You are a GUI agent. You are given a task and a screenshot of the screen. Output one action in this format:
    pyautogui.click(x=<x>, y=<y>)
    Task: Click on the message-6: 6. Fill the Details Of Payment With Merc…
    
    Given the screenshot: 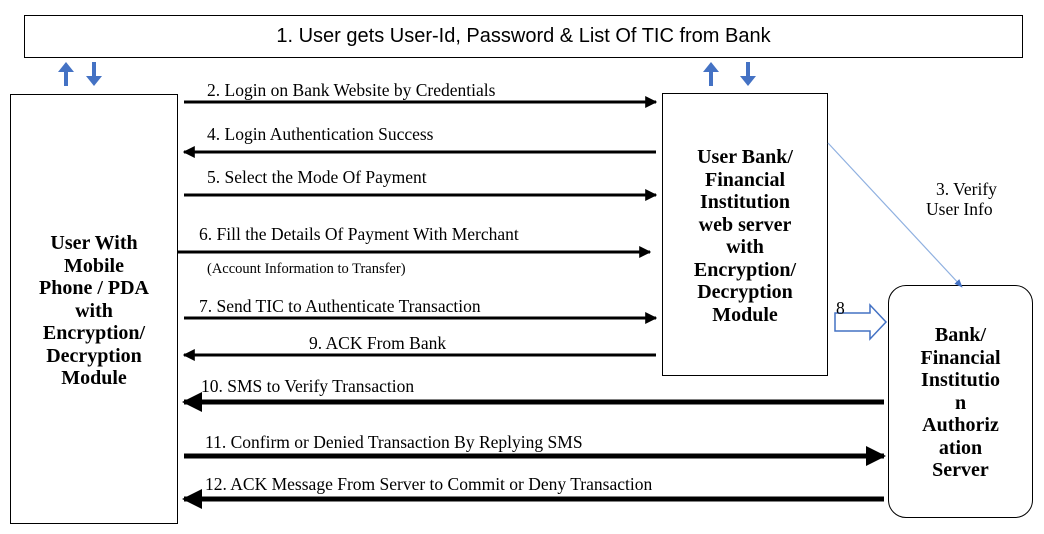 What is the action you would take?
    pyautogui.click(x=359, y=234)
    